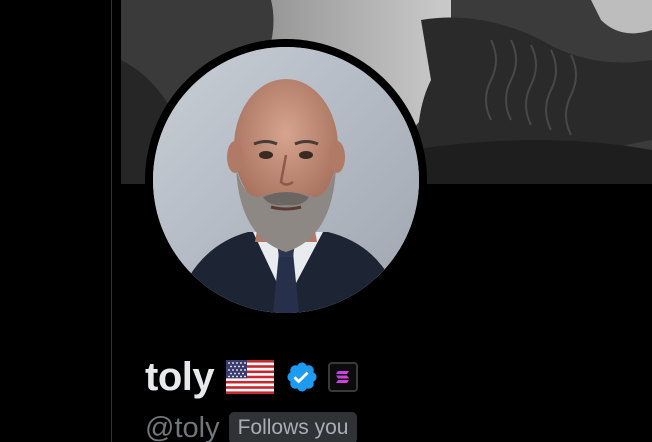 This screenshot has width=652, height=442. Describe the element at coordinates (293, 427) in the screenshot. I see `follows-you-badge: Follows you` at that location.